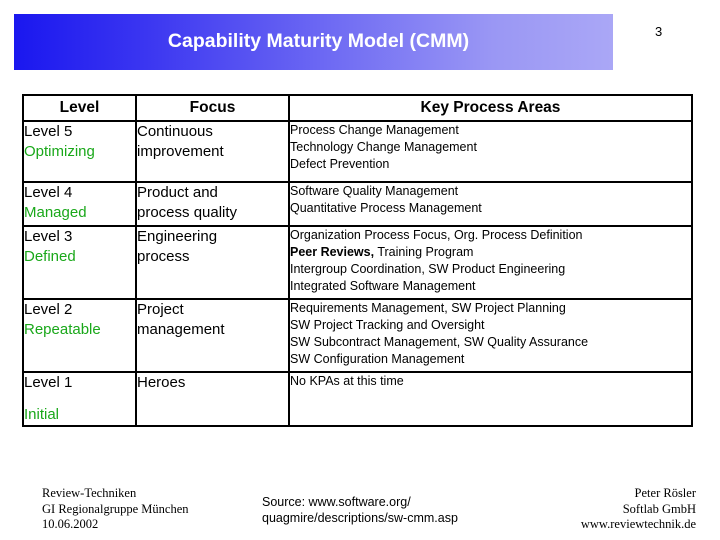 The height and width of the screenshot is (540, 720). What do you see at coordinates (79, 262) in the screenshot?
I see `cell-level: Level 3 Defined` at bounding box center [79, 262].